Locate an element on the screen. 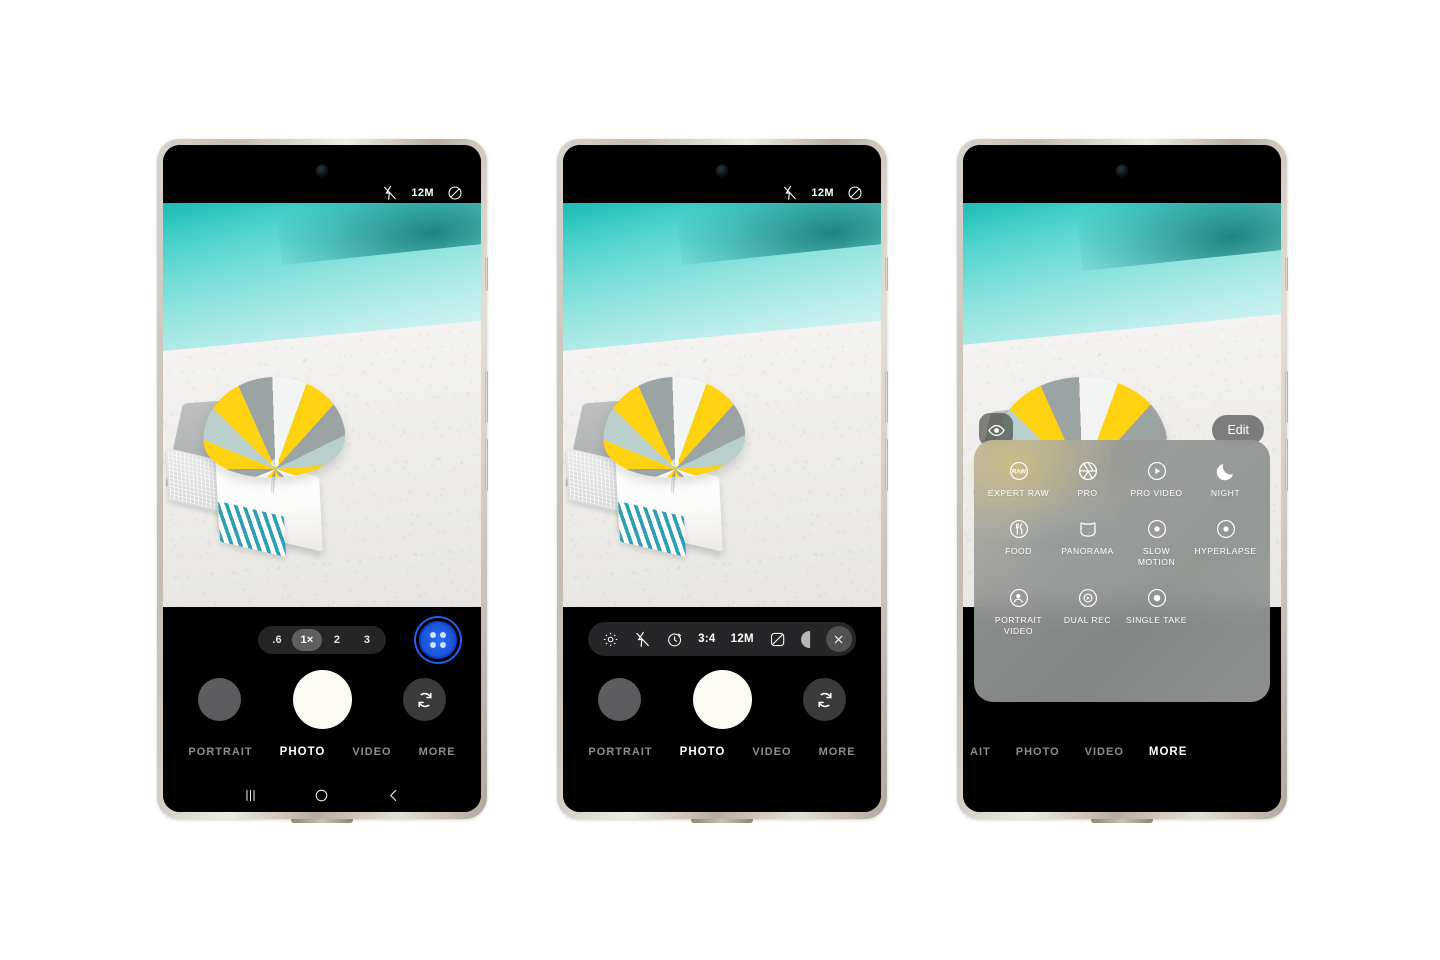  more-mode-night: NIGHT is located at coordinates (1225, 479).